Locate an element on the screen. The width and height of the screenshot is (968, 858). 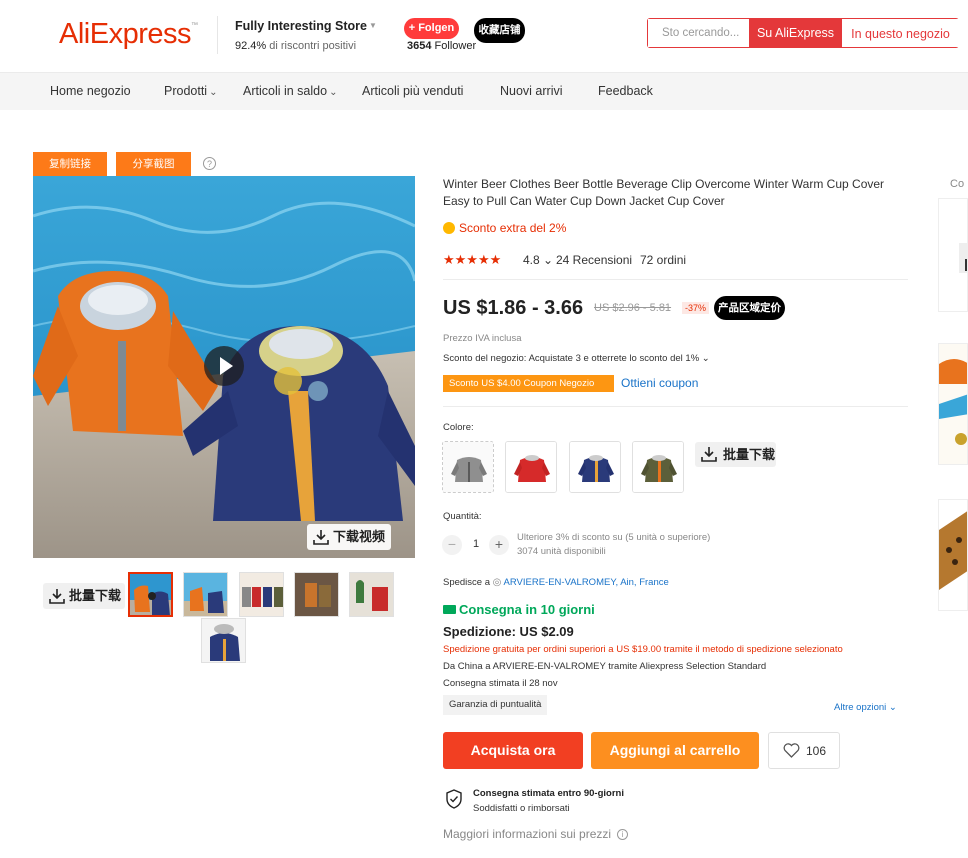
nav-sale: Articoli in saldo ⌄ is located at coordinates (290, 91).